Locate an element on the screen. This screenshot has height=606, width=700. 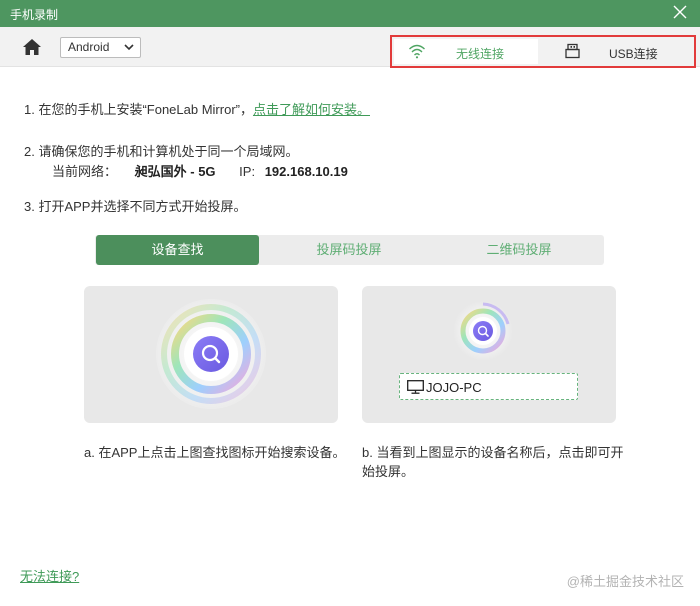
tab-wireless: 无线连接 is located at coordinates (466, 51).